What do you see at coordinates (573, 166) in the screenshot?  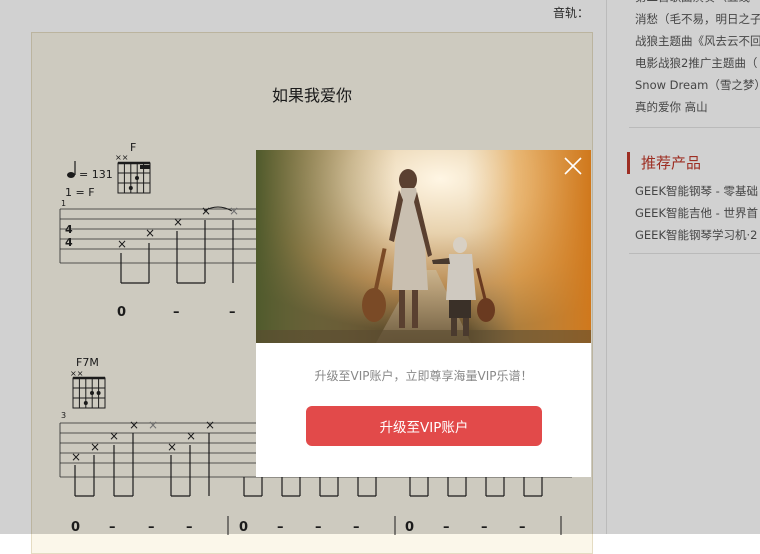 I see `close-icon` at bounding box center [573, 166].